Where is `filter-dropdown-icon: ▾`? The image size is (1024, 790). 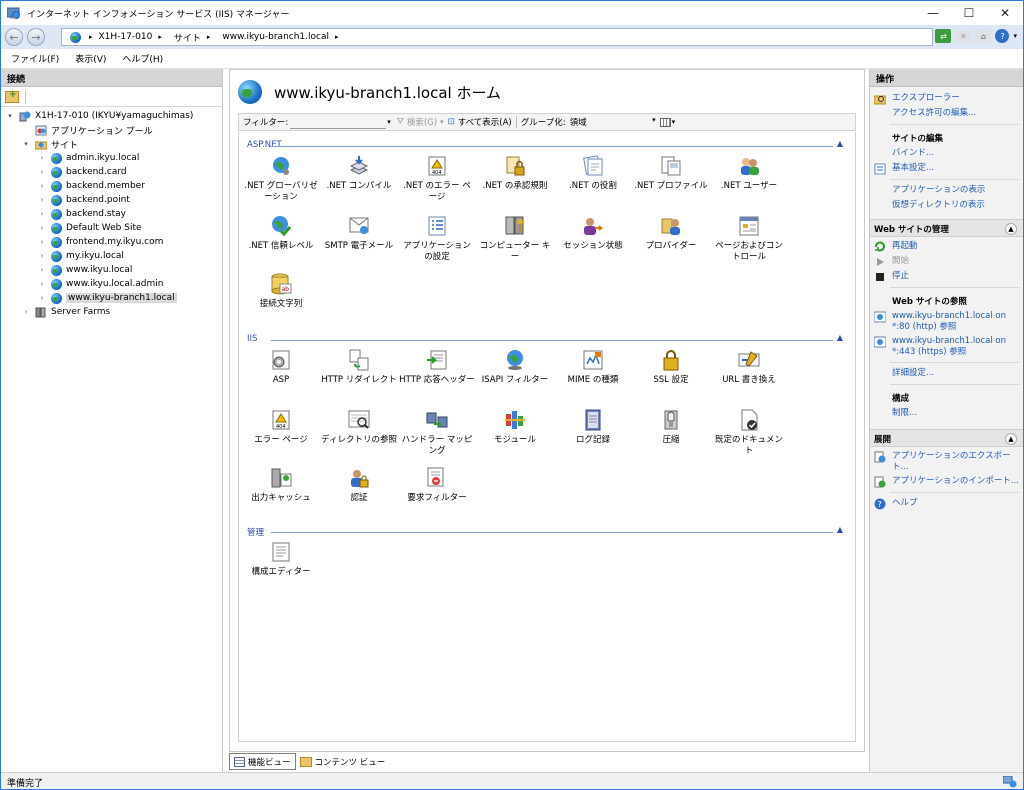 filter-dropdown-icon: ▾ is located at coordinates (389, 122).